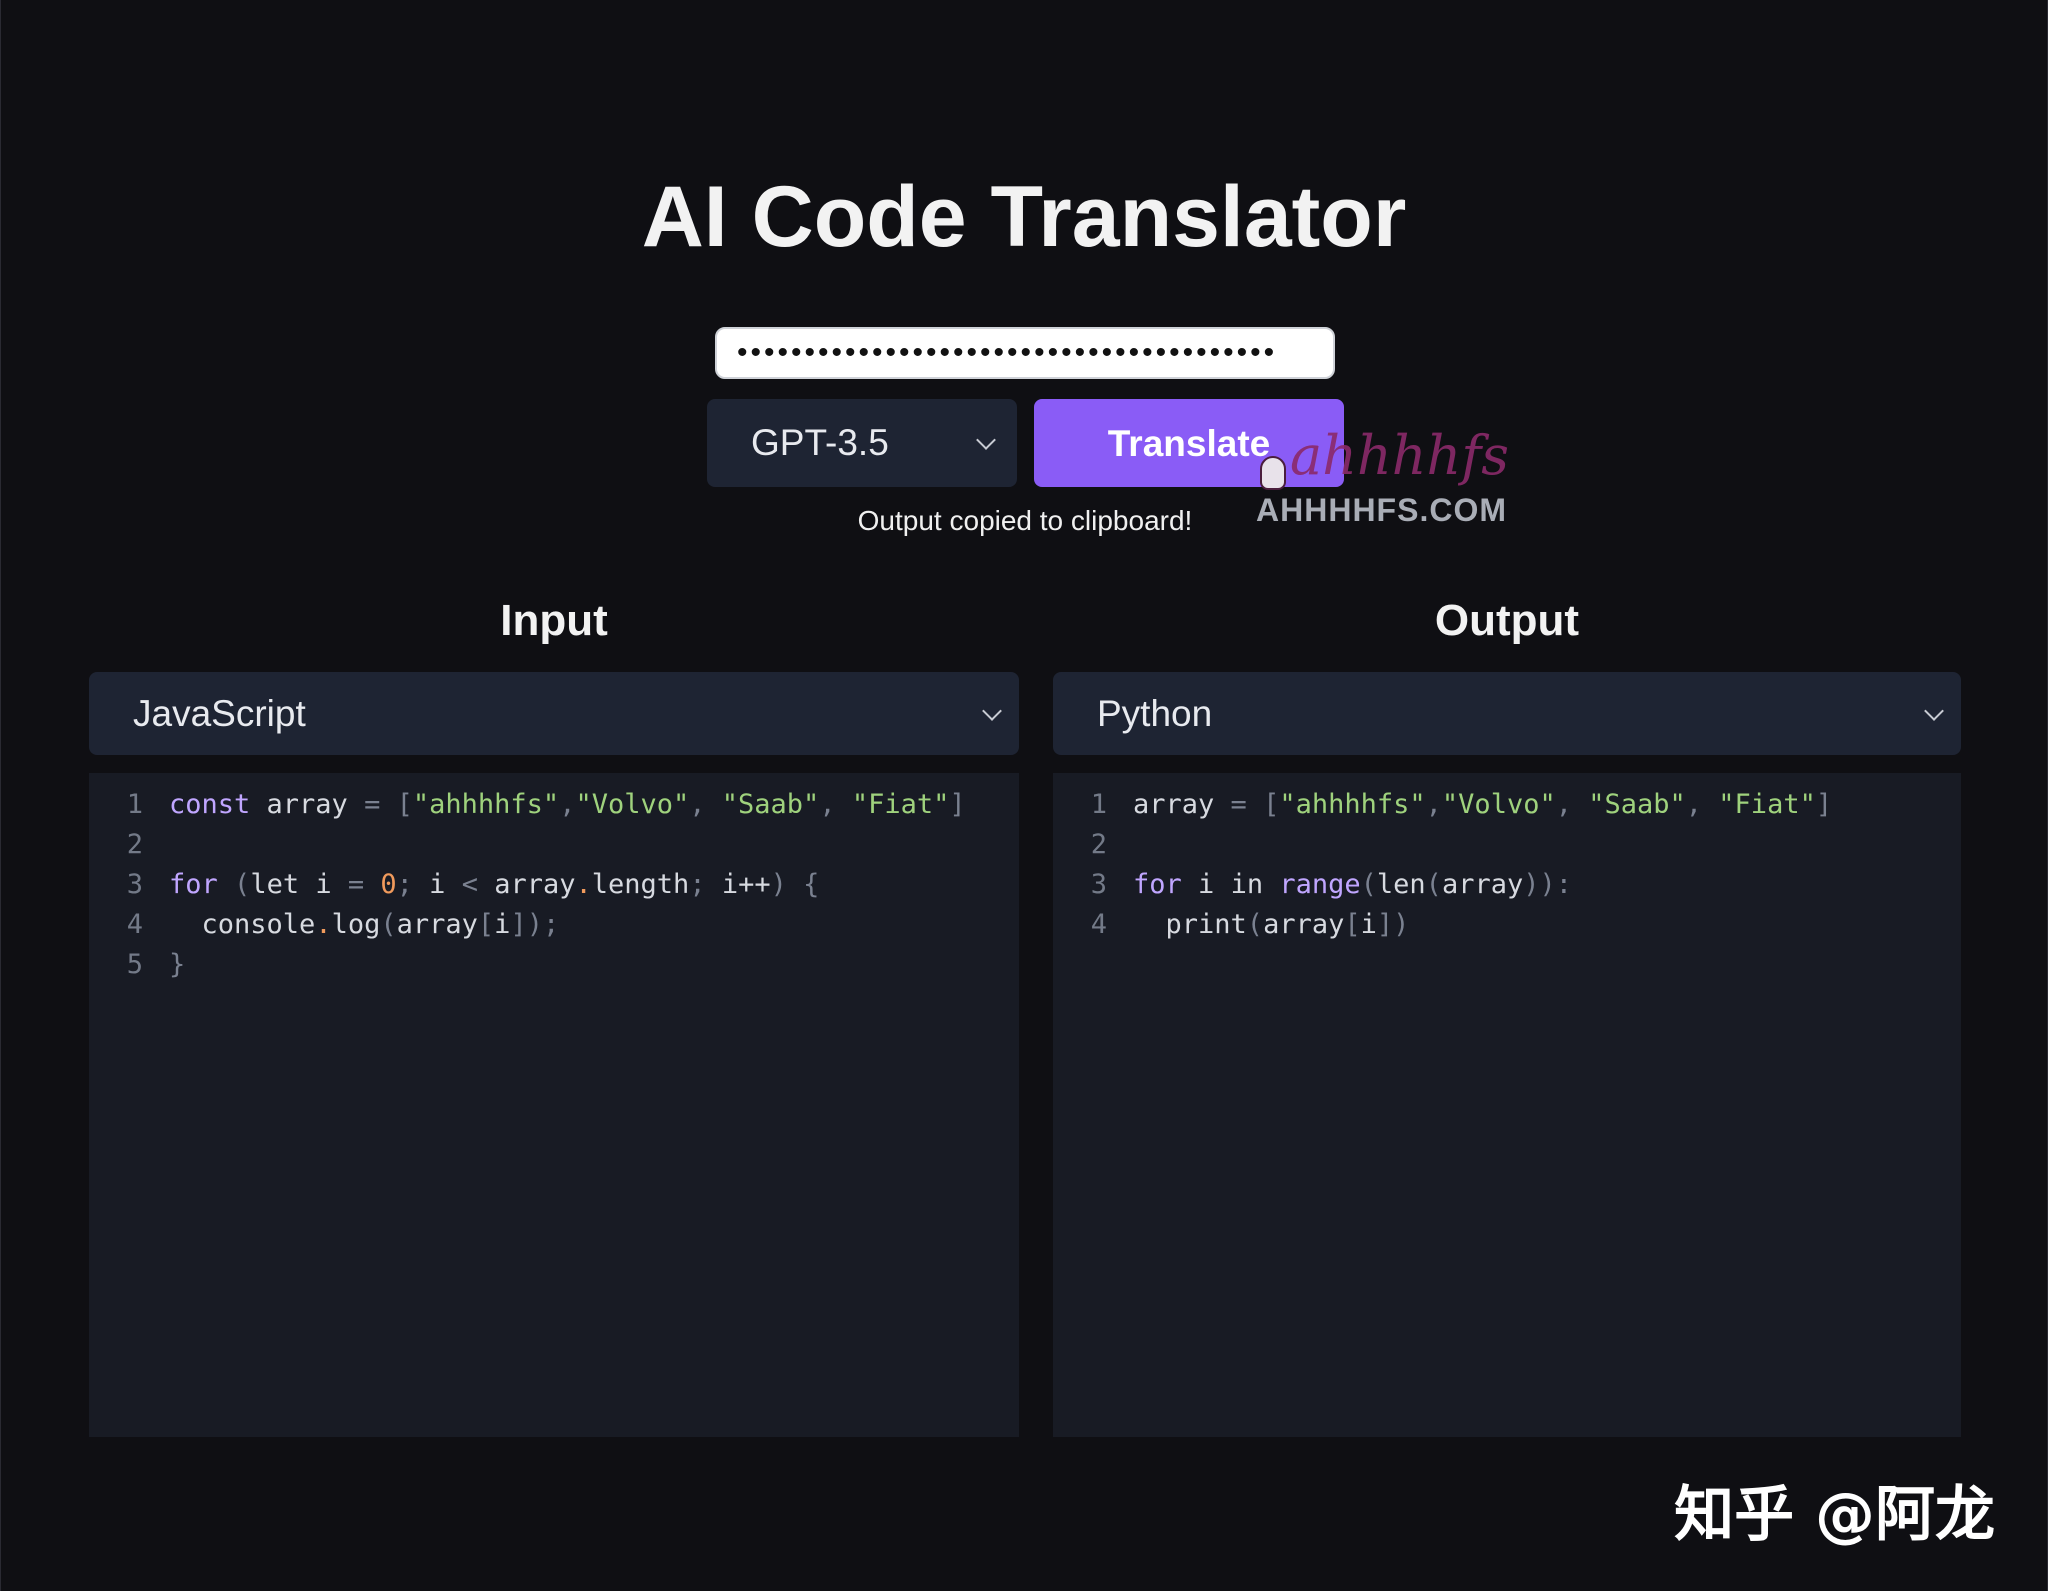 Image resolution: width=2048 pixels, height=1591 pixels. I want to click on line-number: 5, so click(134, 964).